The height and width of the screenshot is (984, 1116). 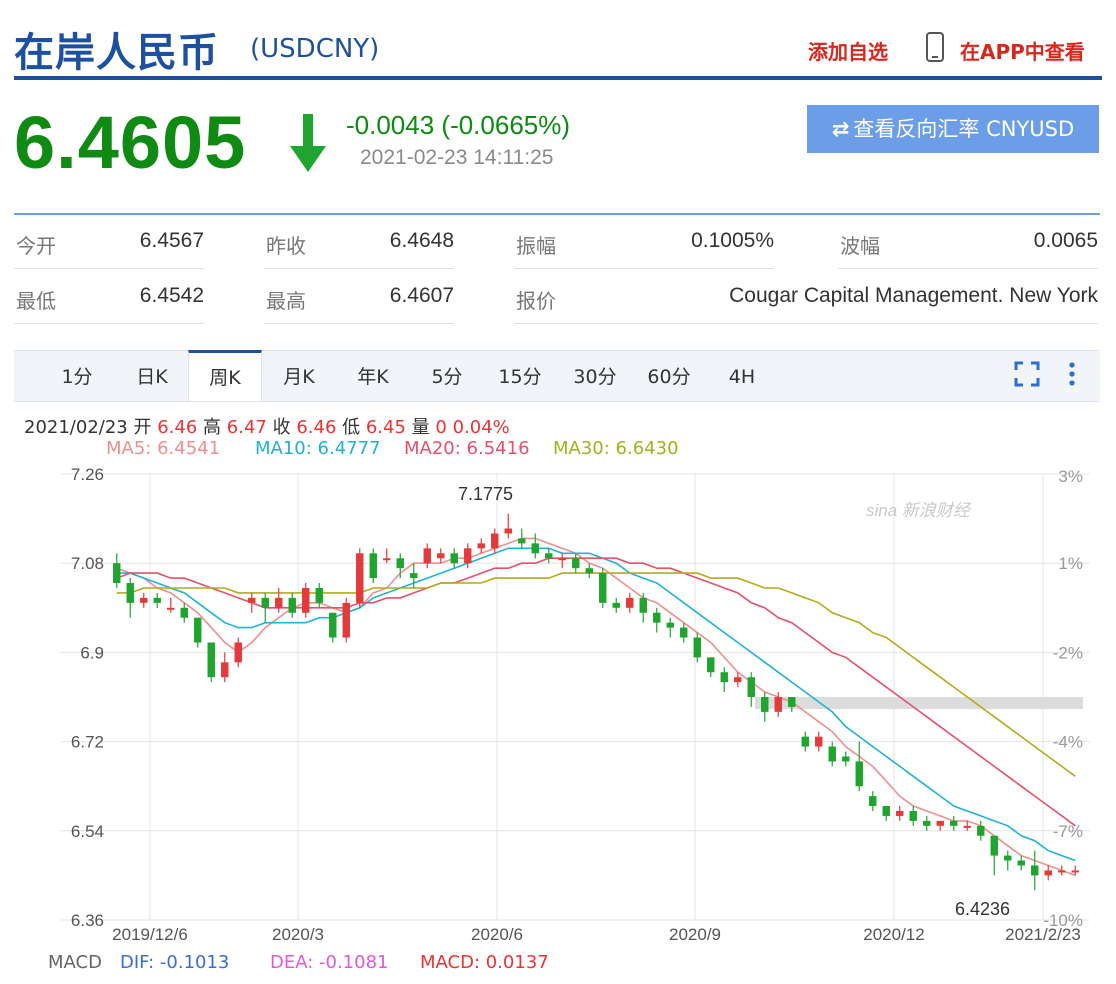 I want to click on tab-1min: 1分, so click(x=77, y=375).